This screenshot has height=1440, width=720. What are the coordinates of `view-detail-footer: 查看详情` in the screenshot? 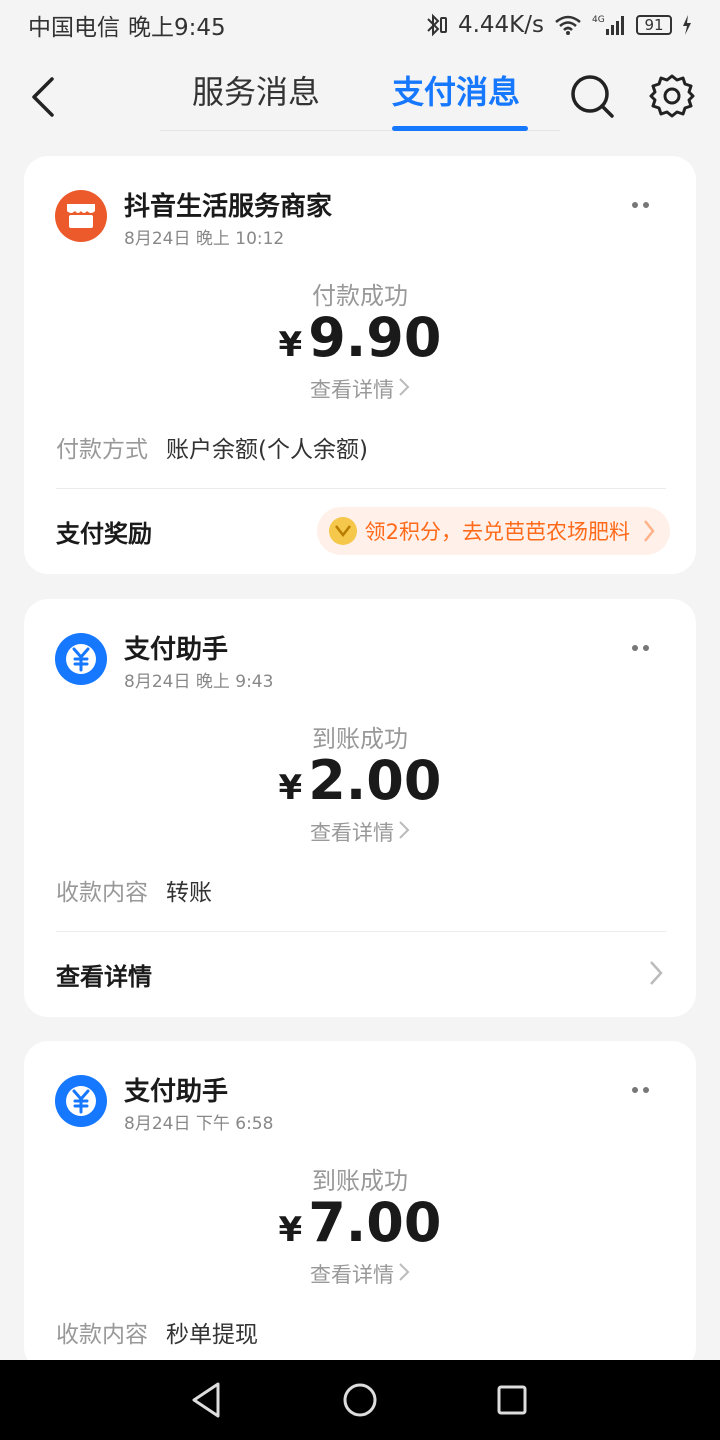 It's located at (104, 974).